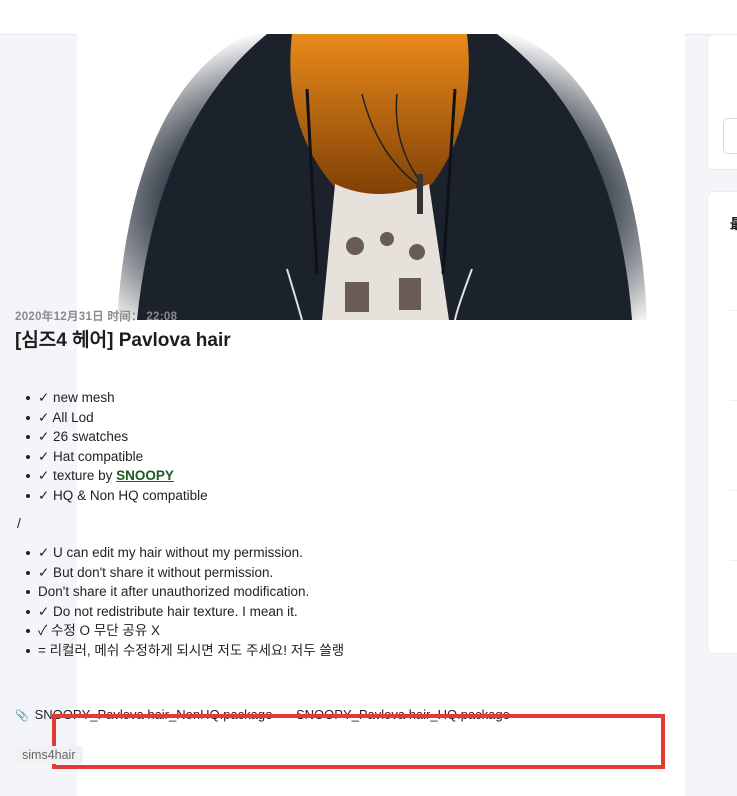 Image resolution: width=737 pixels, height=796 pixels. I want to click on post-date: 2020年12月31日 时间： 22:08, so click(96, 317).